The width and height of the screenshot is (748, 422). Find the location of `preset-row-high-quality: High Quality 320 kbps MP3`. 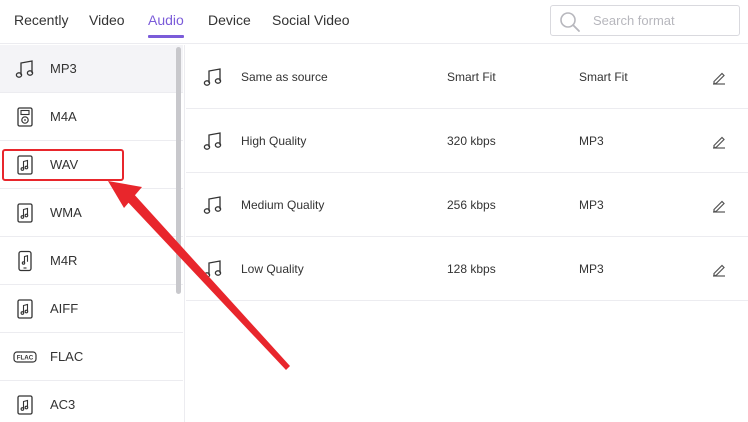

preset-row-high-quality: High Quality 320 kbps MP3 is located at coordinates (467, 141).